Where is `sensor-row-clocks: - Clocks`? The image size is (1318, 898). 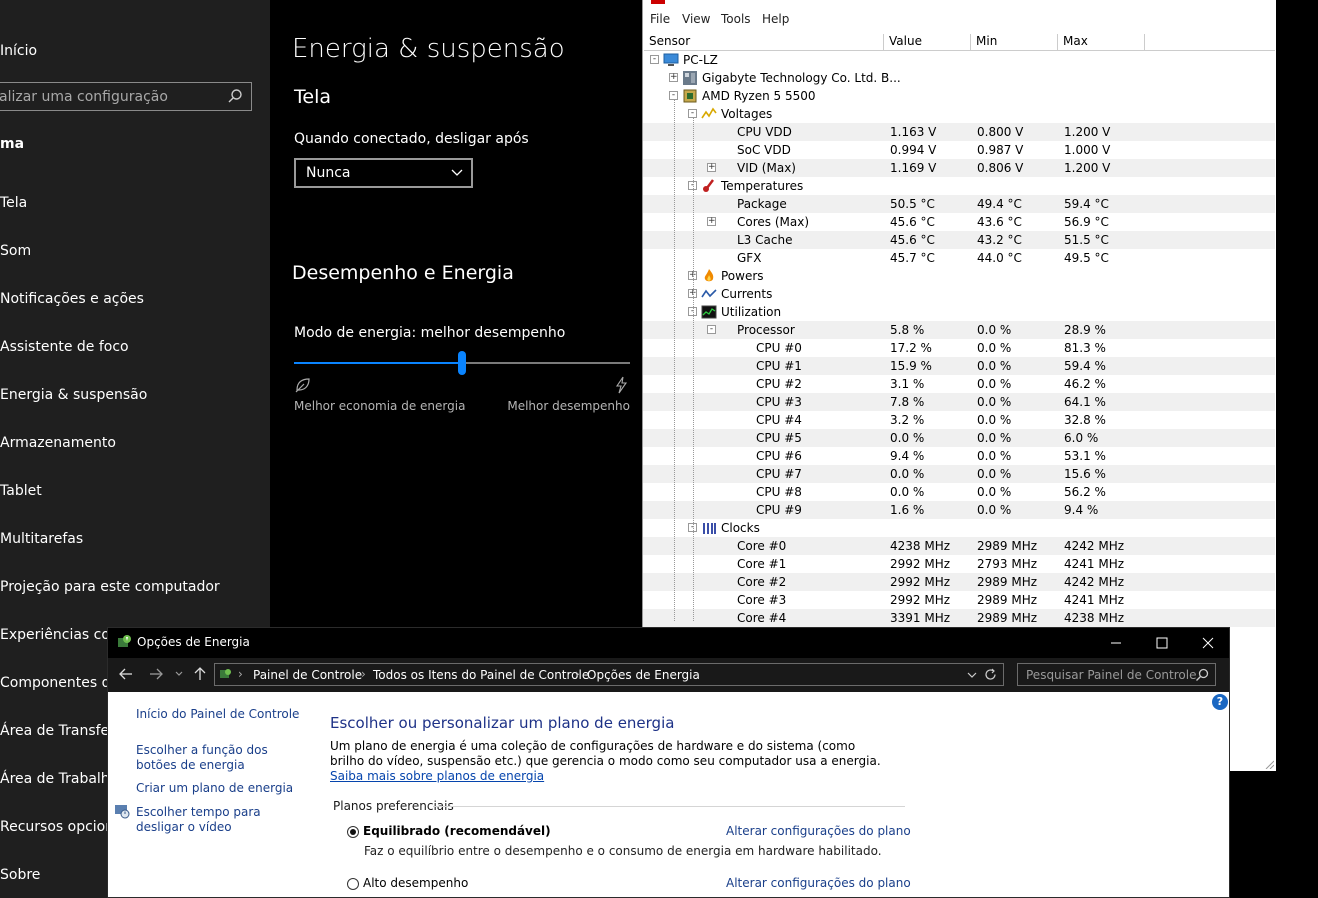 sensor-row-clocks: - Clocks is located at coordinates (959, 528).